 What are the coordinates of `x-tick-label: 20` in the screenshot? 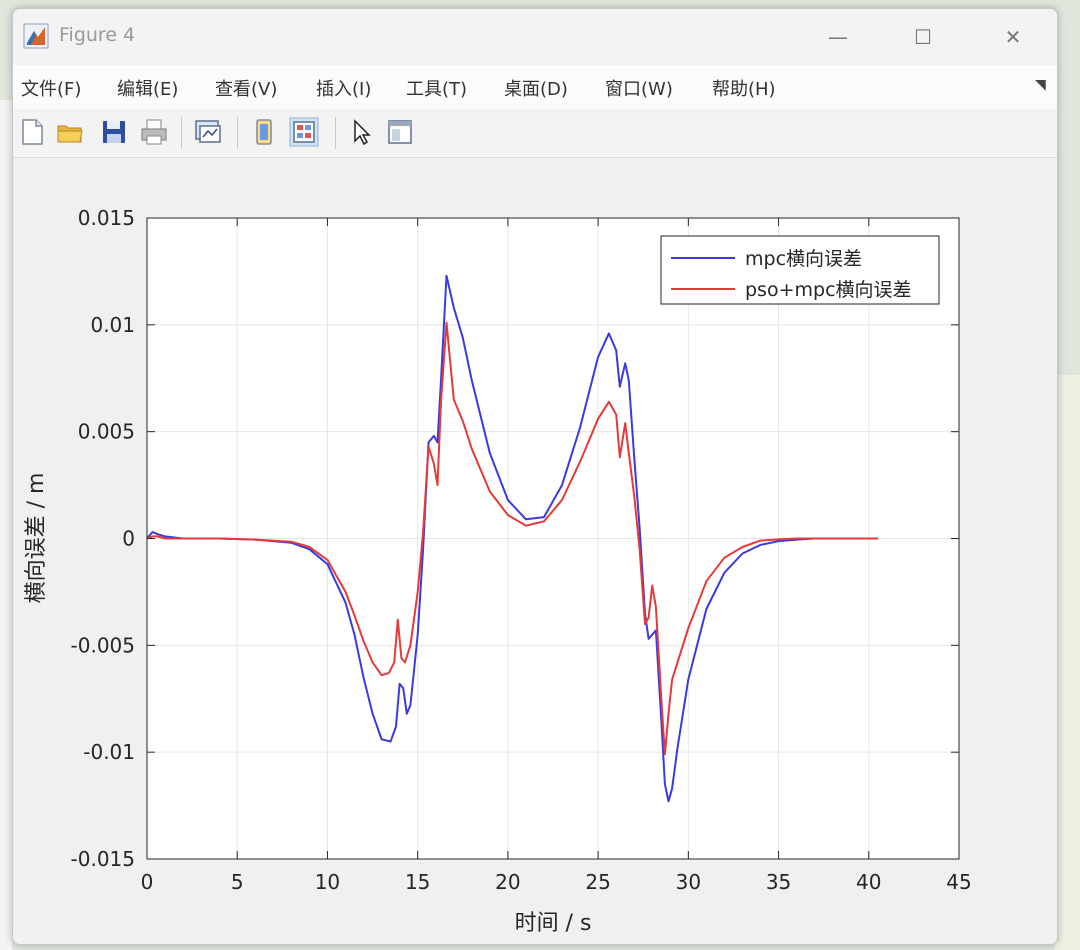 It's located at (507, 882).